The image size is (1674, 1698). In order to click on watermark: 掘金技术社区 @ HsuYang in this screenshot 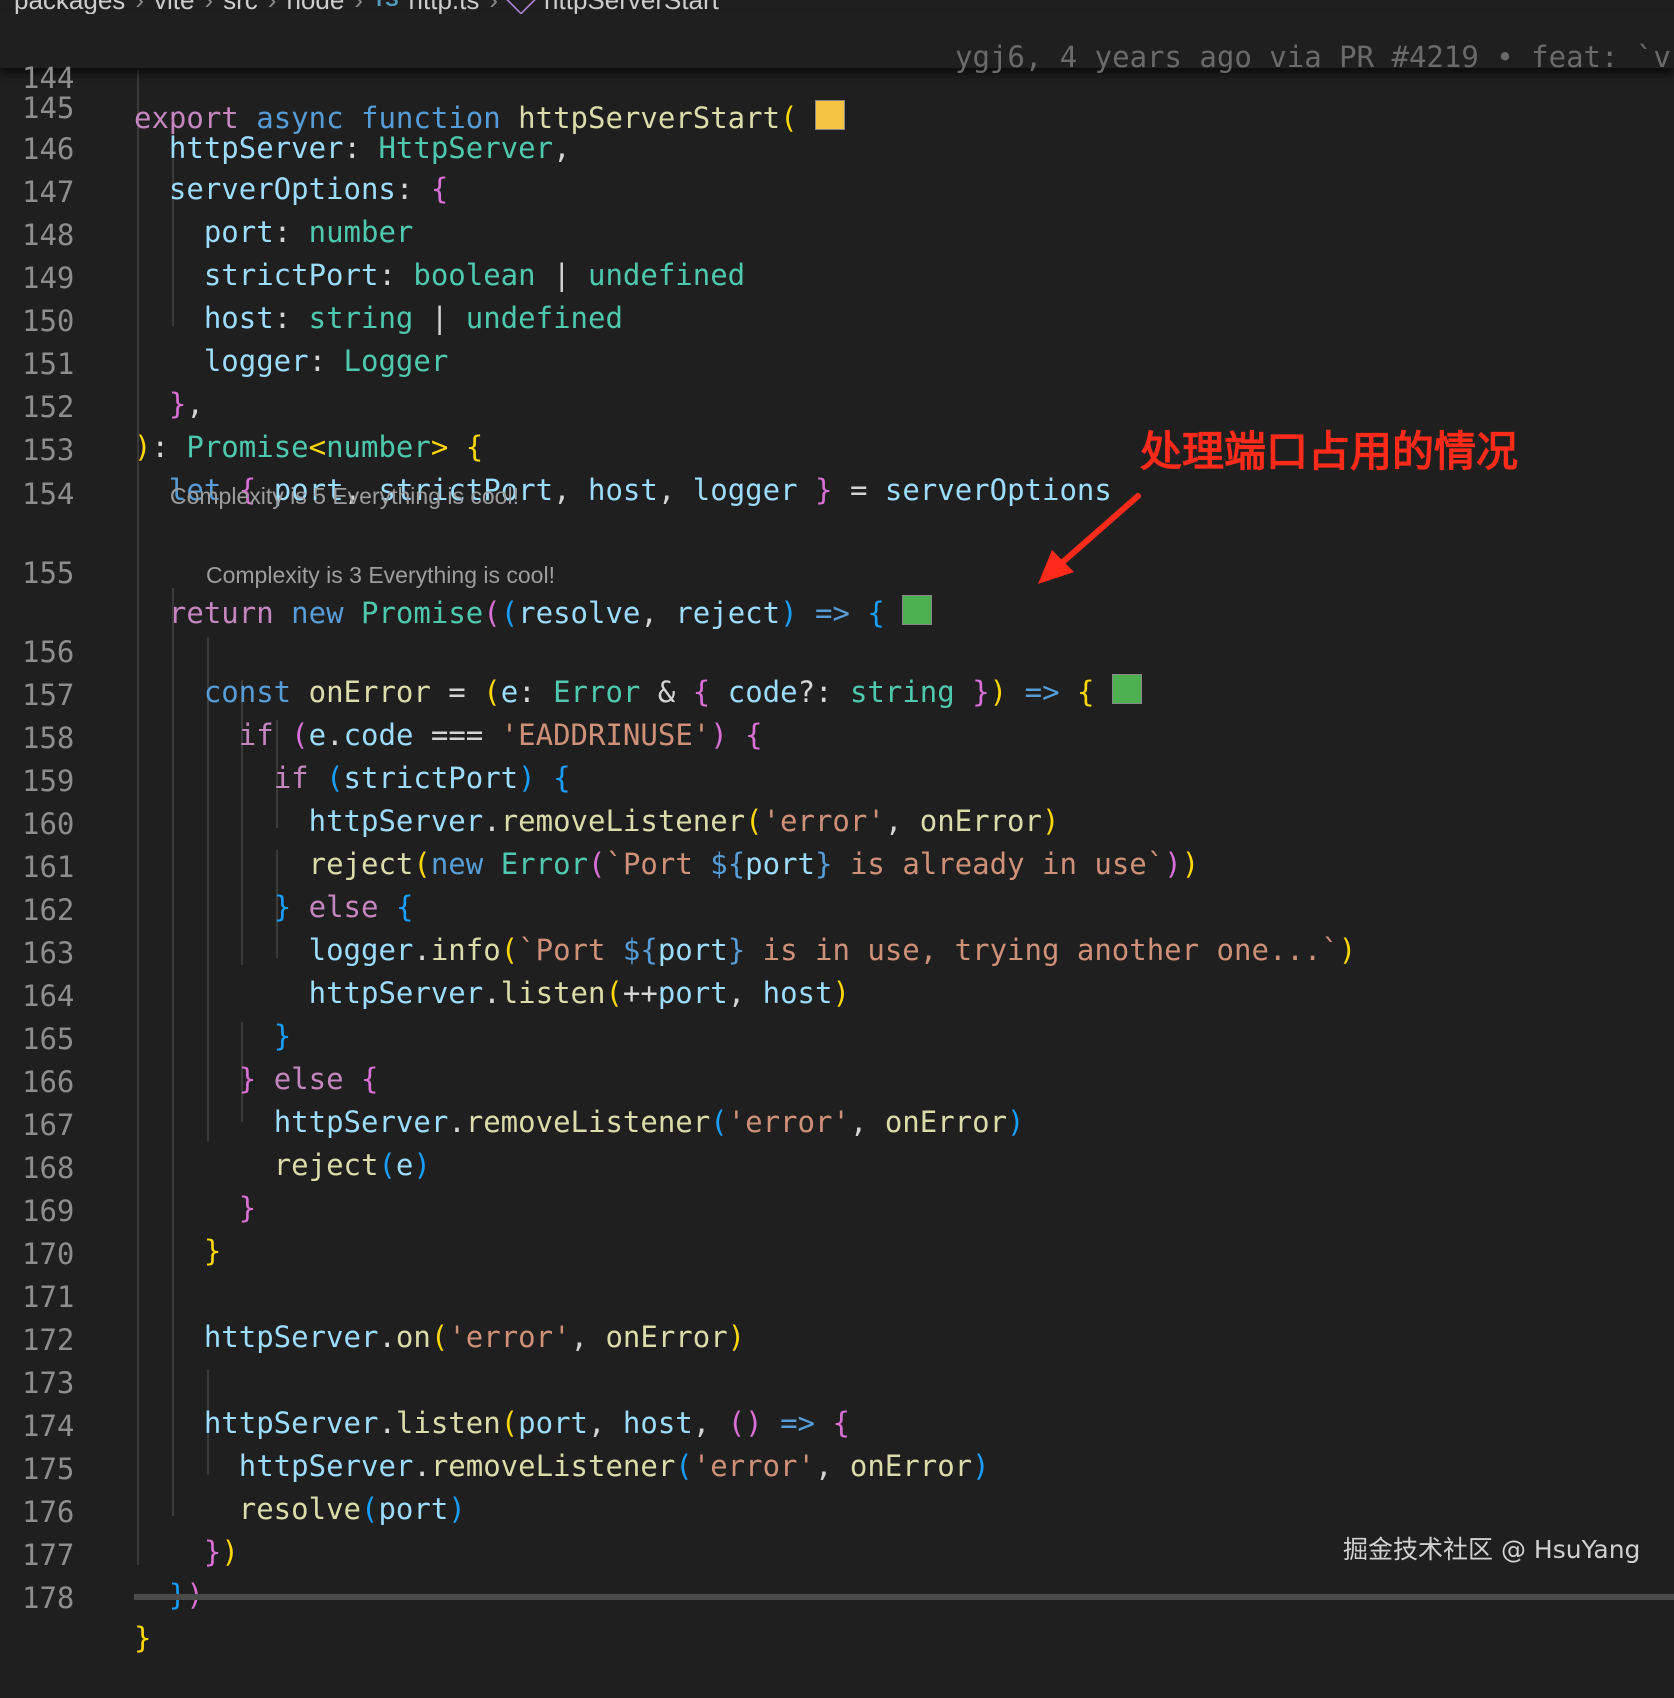, I will do `click(1492, 1549)`.